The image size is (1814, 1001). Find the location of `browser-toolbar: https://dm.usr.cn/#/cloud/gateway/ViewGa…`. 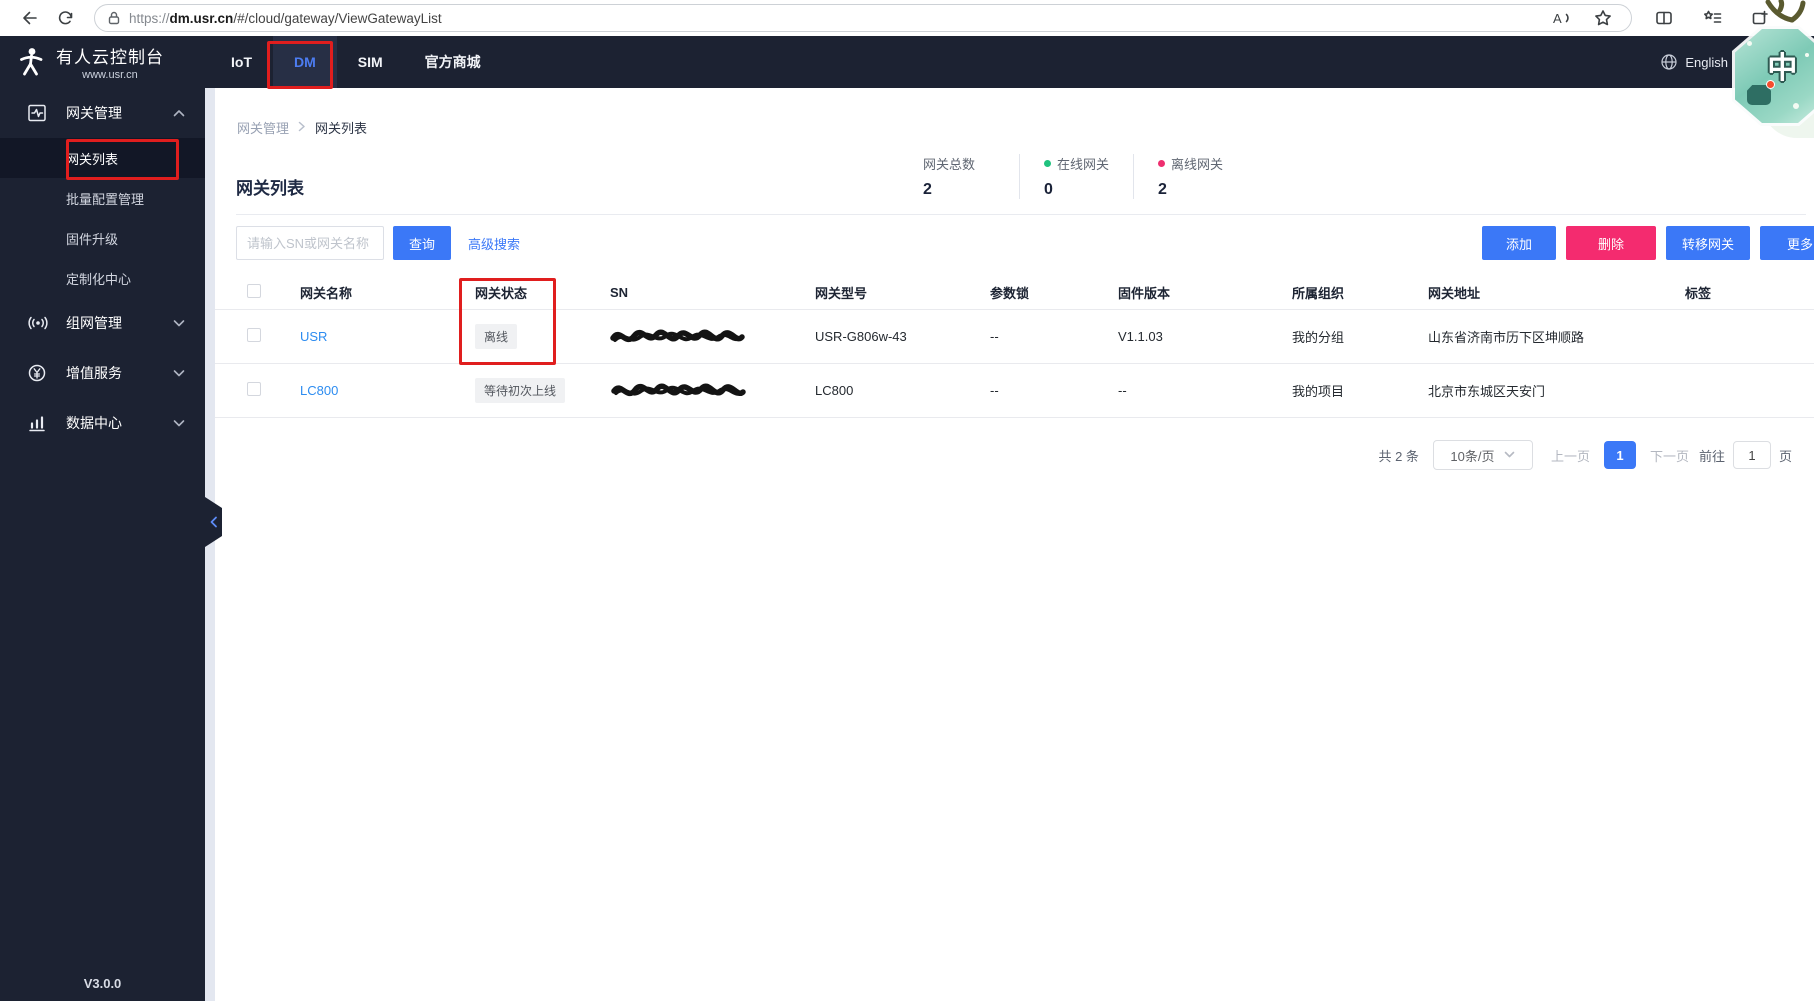

browser-toolbar: https://dm.usr.cn/#/cloud/gateway/ViewGa… is located at coordinates (907, 18).